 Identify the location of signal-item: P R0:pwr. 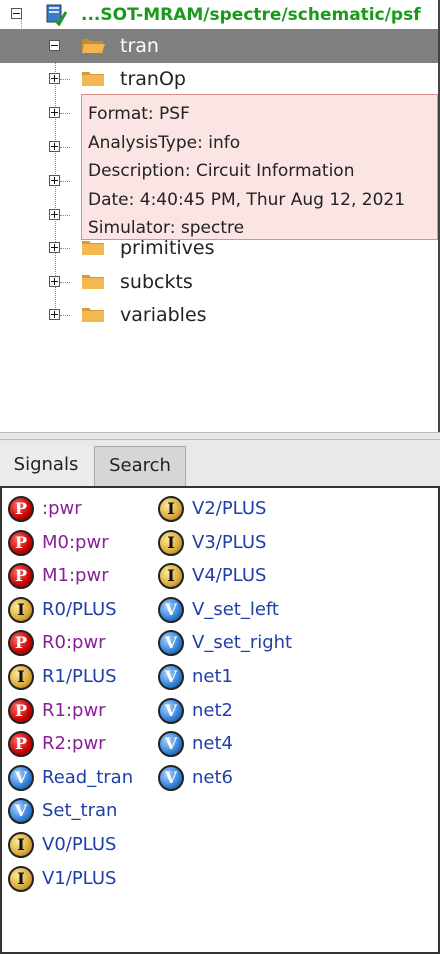
(78, 642).